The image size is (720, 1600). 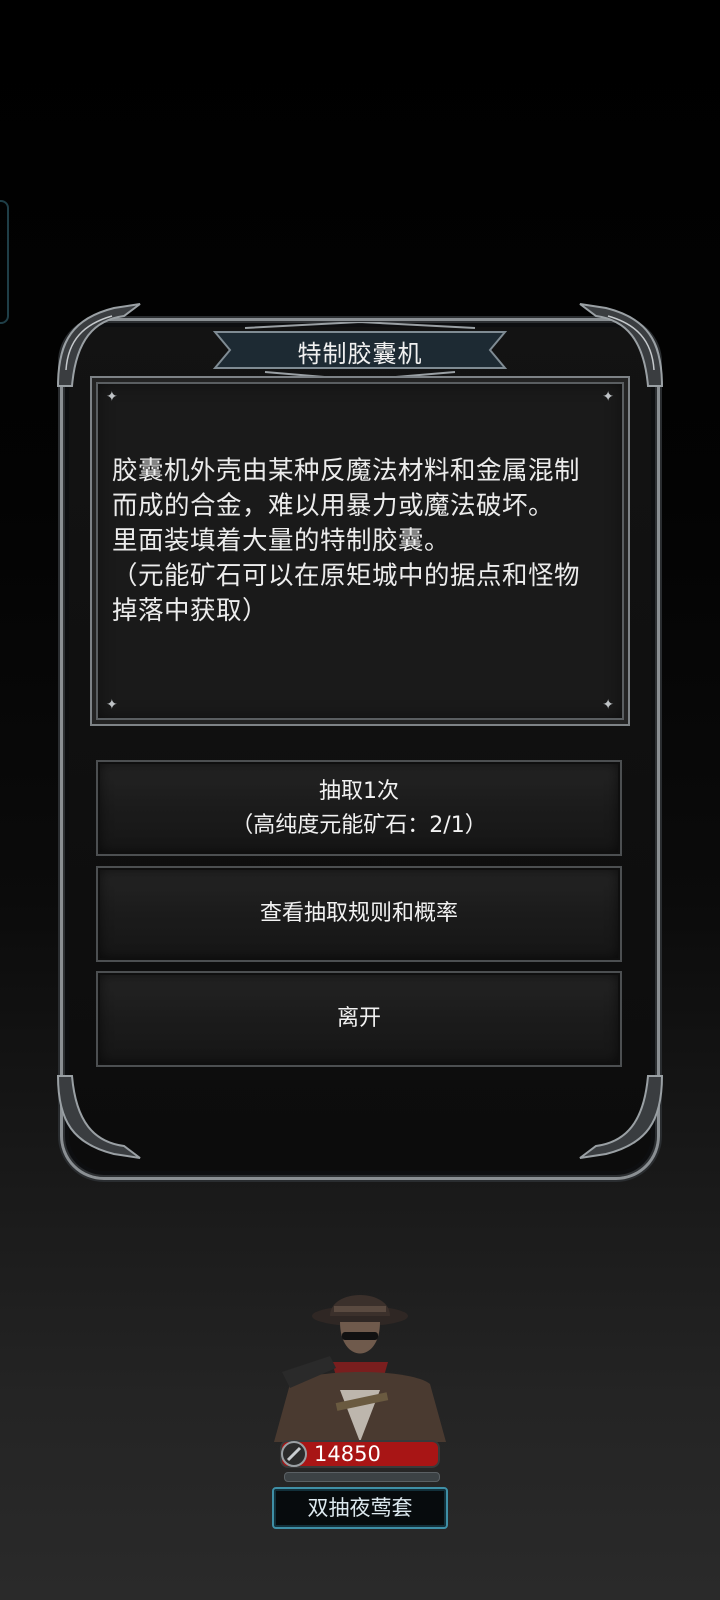 I want to click on ornament-bottom-left-icon, so click(x=98, y=1117).